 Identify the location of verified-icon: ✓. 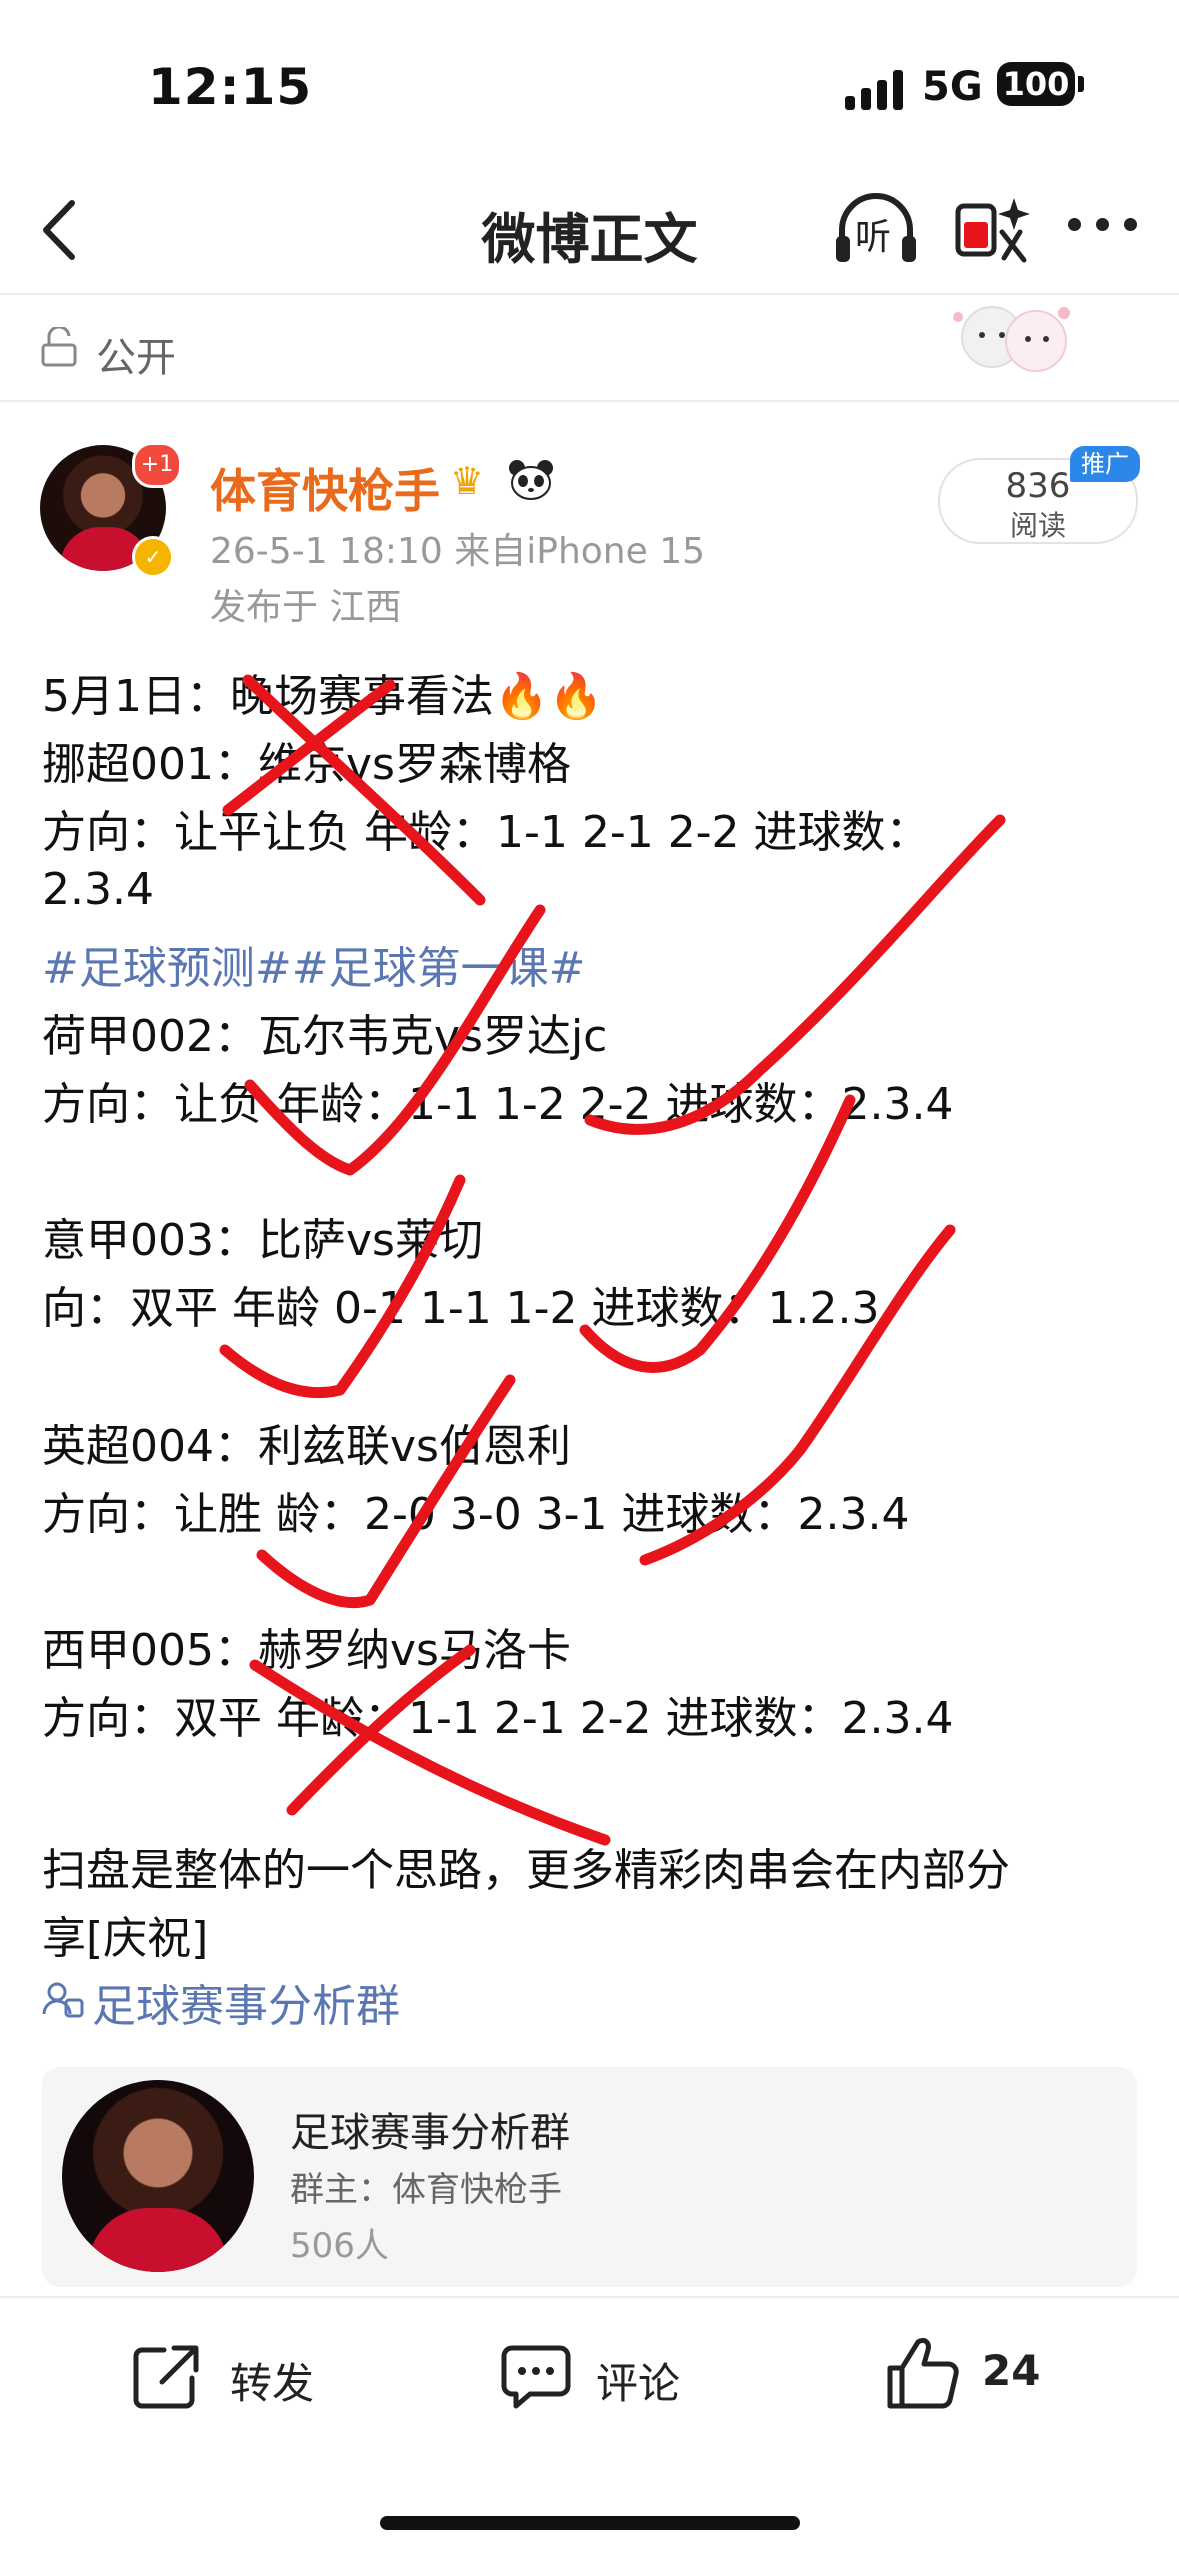
(153, 557).